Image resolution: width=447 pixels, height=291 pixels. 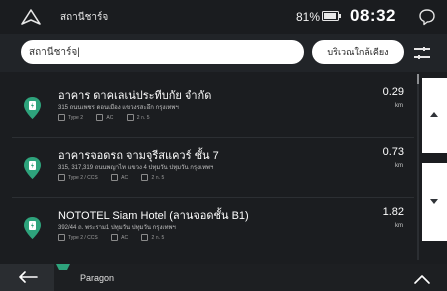 What do you see at coordinates (418, 79) in the screenshot?
I see `scrollbar-thumb` at bounding box center [418, 79].